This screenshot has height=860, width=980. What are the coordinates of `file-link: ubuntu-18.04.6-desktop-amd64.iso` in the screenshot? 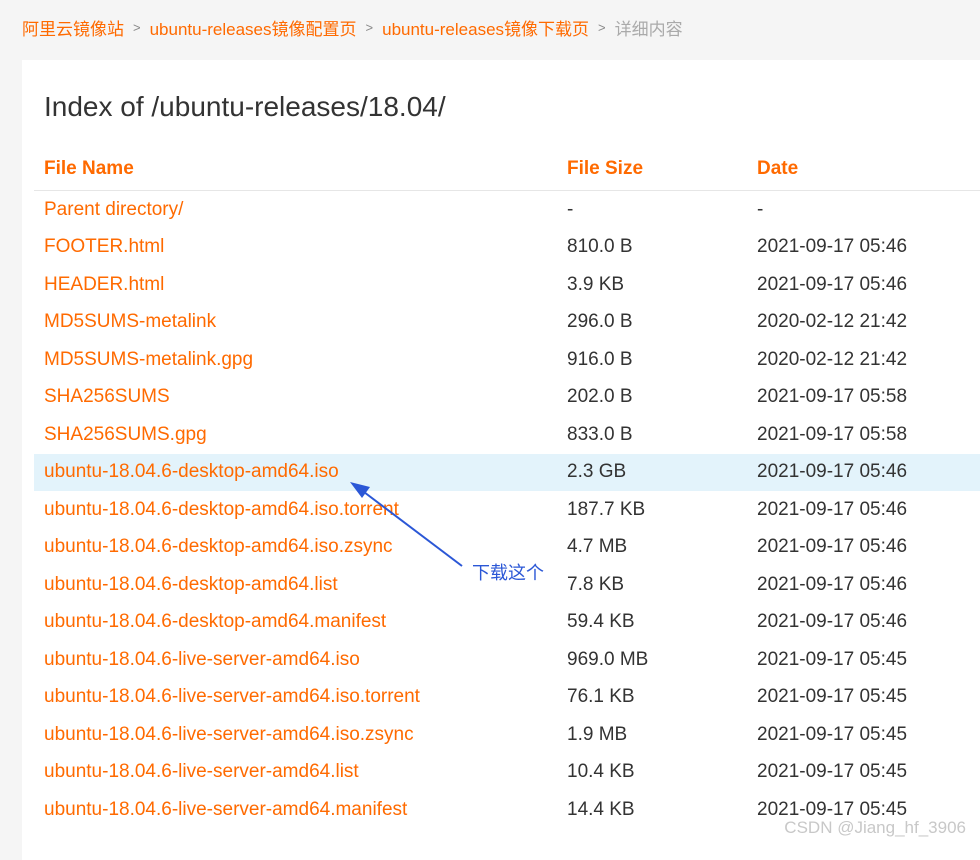 It's located at (191, 472).